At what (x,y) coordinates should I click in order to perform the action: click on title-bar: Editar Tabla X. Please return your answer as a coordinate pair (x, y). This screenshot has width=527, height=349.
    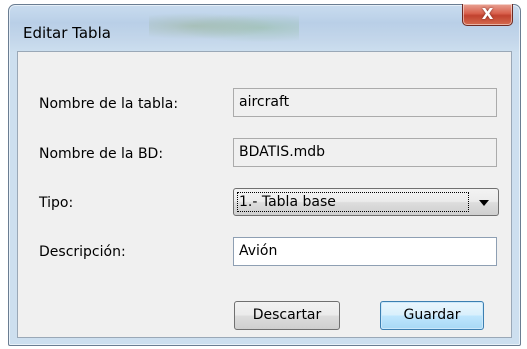
    Looking at the image, I should click on (264, 27).